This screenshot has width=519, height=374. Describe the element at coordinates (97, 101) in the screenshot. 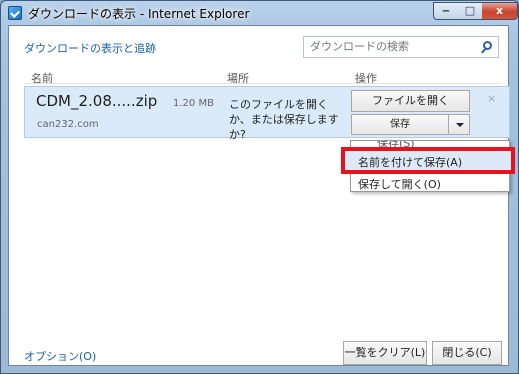

I see `download-filename: CDM_2.08.....zip` at that location.